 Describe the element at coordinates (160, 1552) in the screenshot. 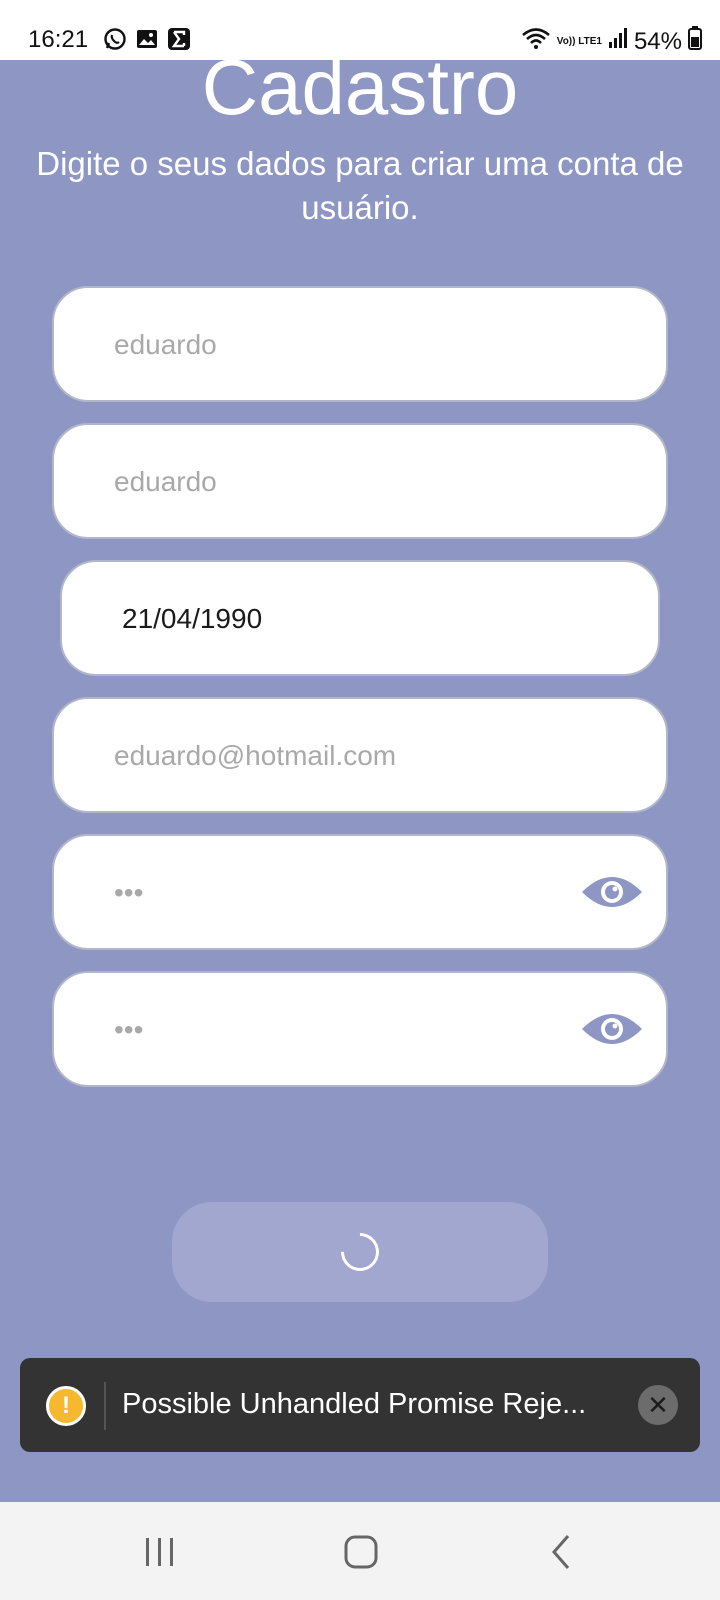

I see `recent-apps-icon` at that location.